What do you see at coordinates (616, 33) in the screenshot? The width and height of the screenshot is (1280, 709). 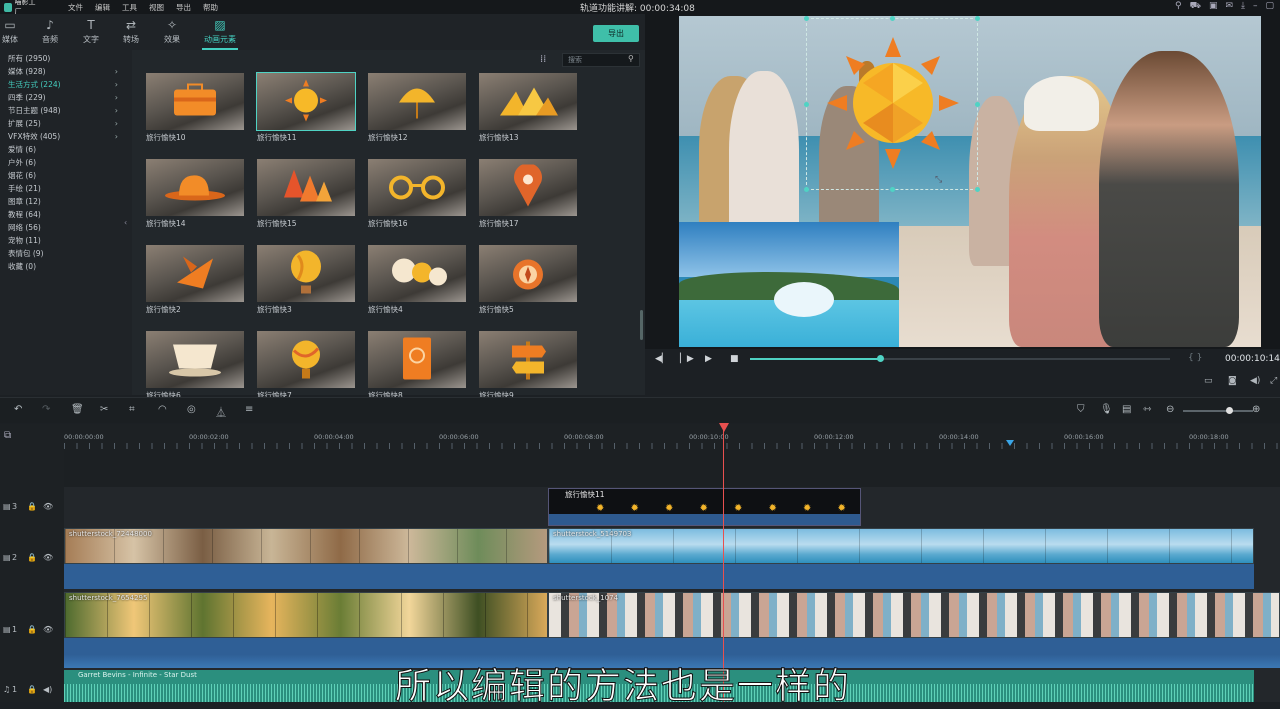 I see `export-button: 导出` at bounding box center [616, 33].